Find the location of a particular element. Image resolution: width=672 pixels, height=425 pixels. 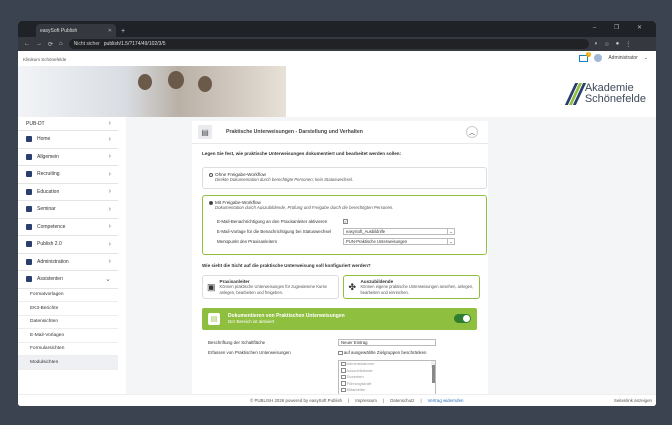

sidebar-sub-formularsichten: Formularsichten is located at coordinates (68, 349).